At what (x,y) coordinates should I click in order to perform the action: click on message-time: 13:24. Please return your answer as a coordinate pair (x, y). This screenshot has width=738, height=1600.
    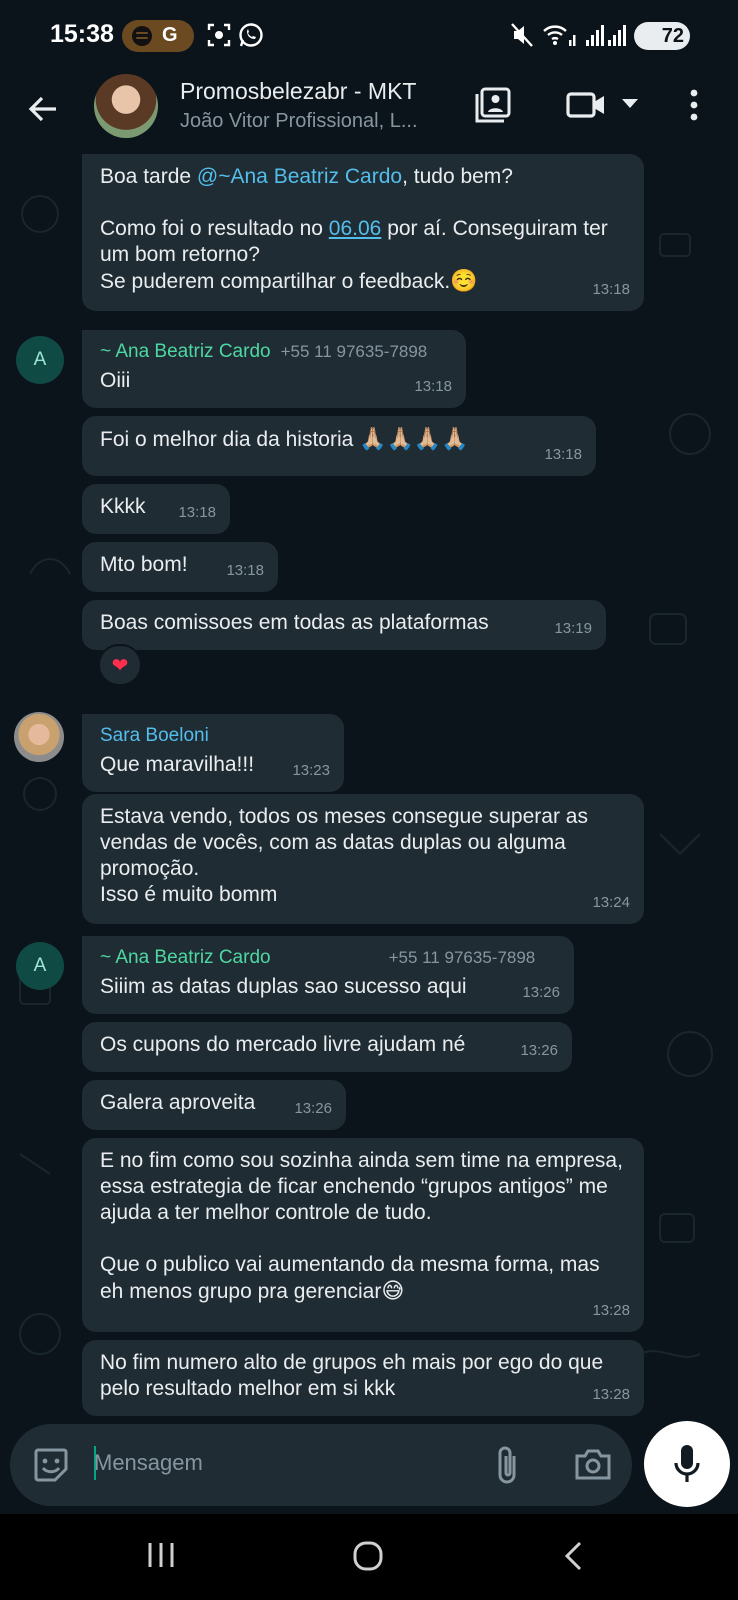
    Looking at the image, I should click on (611, 902).